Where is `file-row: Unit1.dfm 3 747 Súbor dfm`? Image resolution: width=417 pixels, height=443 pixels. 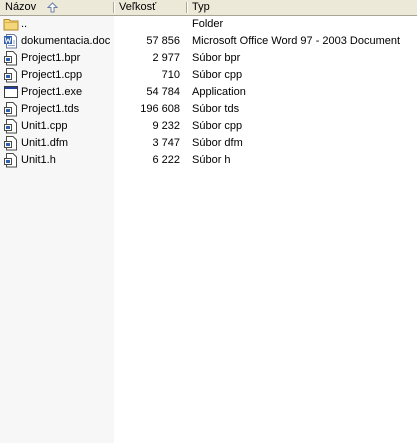
file-row: Unit1.dfm 3 747 Súbor dfm is located at coordinates (208, 143).